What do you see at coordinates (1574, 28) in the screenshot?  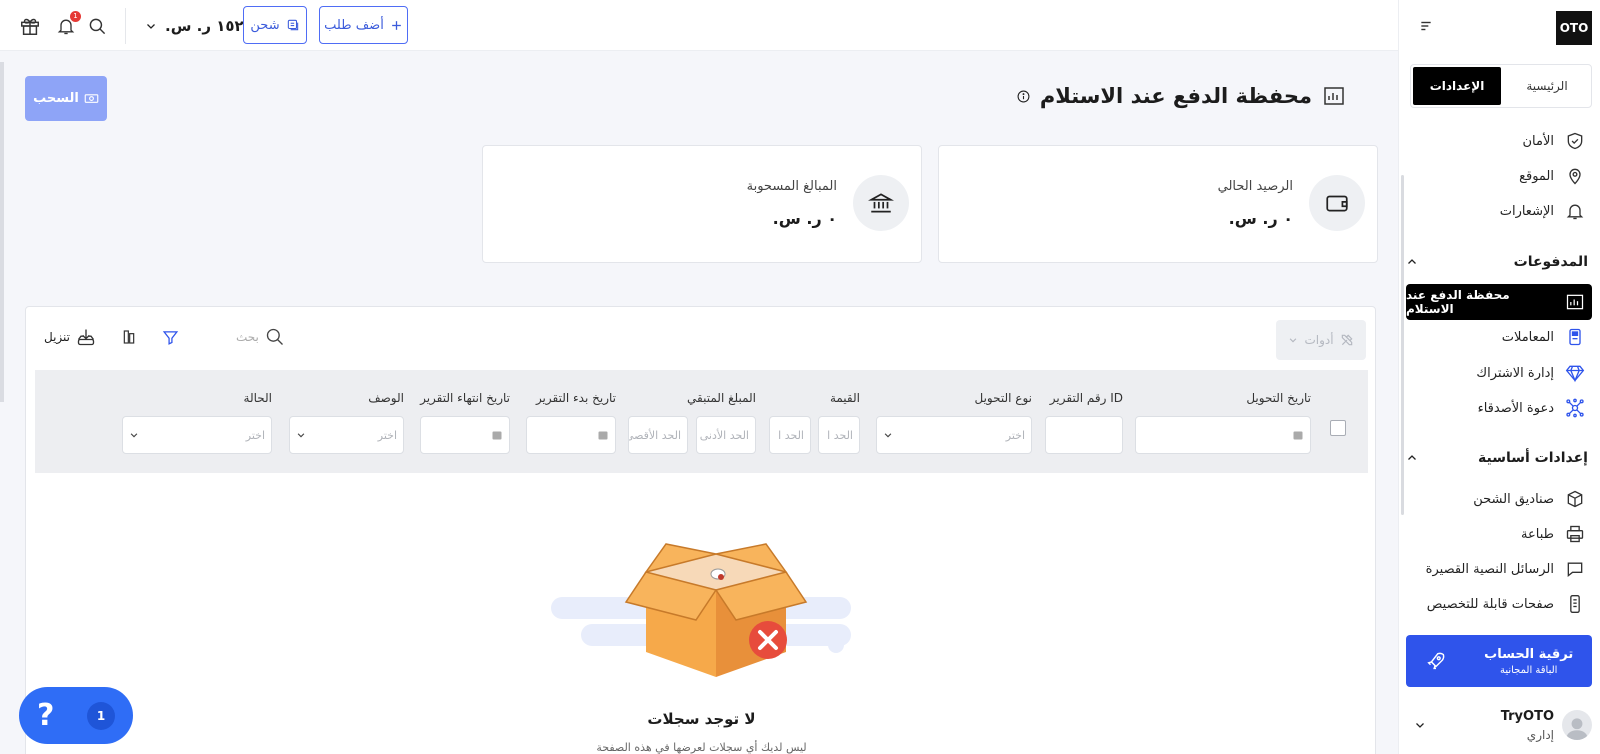 I see `oto-logo: OTO` at bounding box center [1574, 28].